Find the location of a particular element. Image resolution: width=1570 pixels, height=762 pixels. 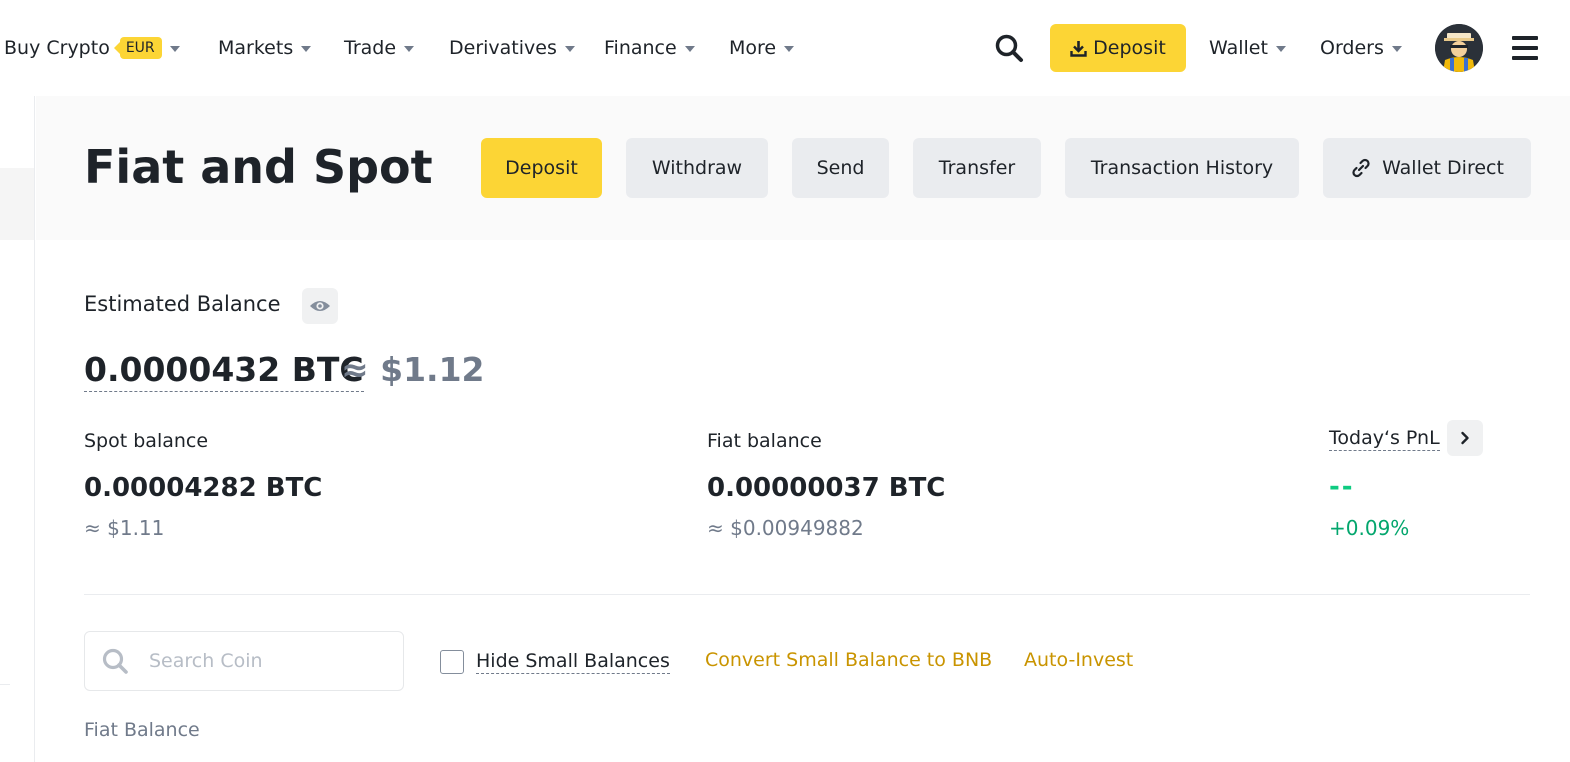

search-coin-box is located at coordinates (244, 661).